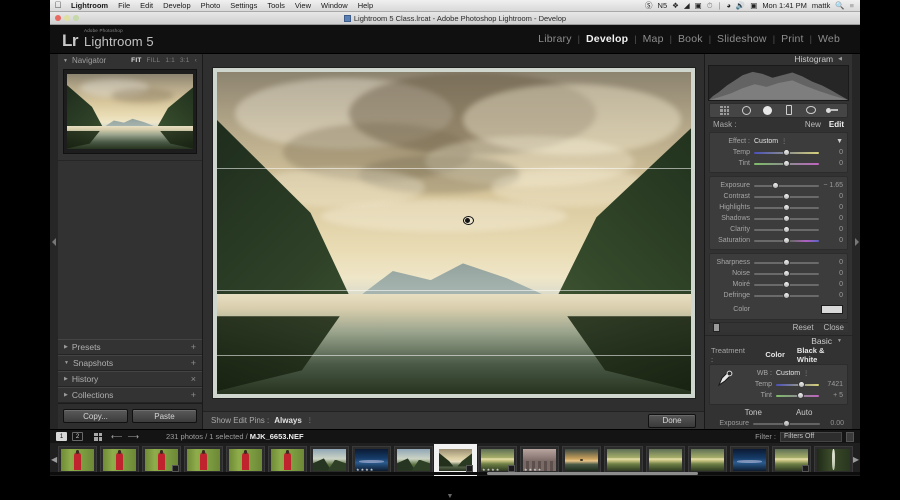 The width and height of the screenshot is (900, 500). I want to click on mask-new-button: New, so click(813, 124).